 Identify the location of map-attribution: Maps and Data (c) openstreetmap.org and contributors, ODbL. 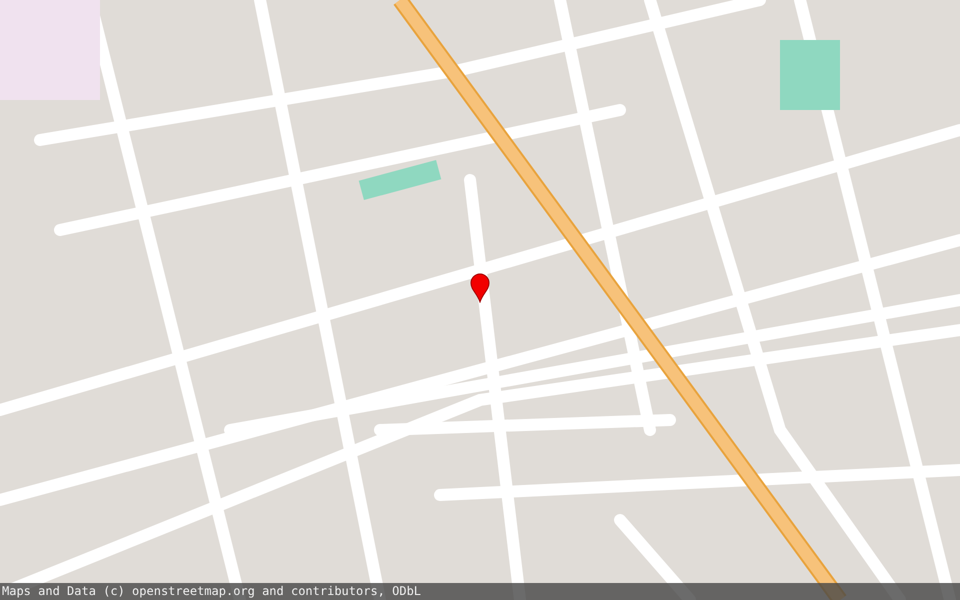
(480, 591).